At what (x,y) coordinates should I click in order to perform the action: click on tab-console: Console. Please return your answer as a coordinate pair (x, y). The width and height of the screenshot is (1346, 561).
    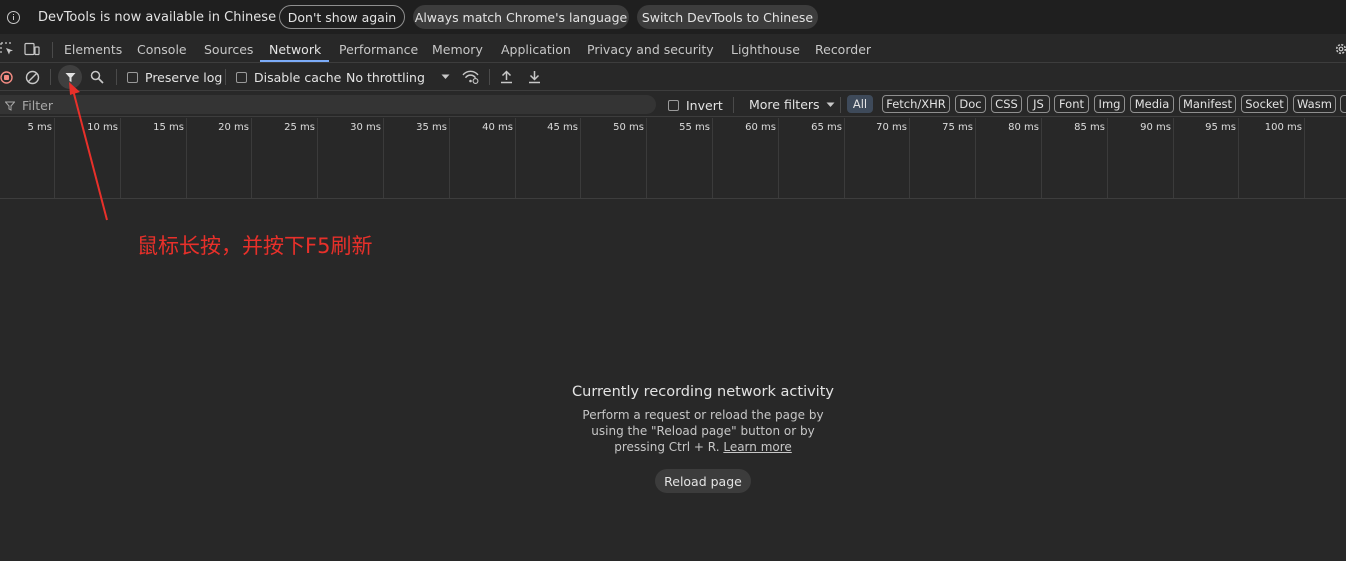
    Looking at the image, I should click on (162, 50).